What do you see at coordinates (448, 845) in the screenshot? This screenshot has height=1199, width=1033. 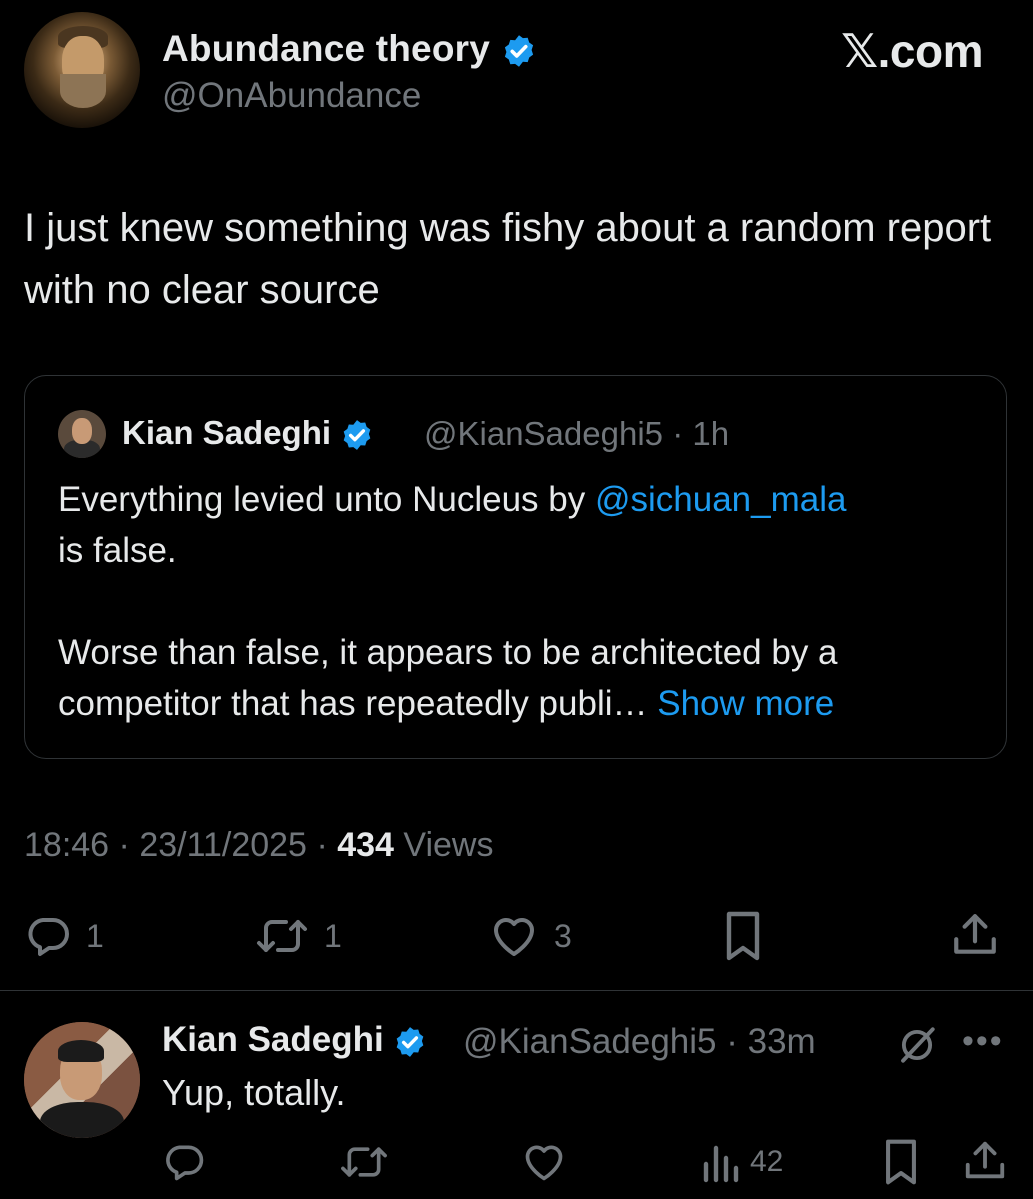 I see `views-label: Views` at bounding box center [448, 845].